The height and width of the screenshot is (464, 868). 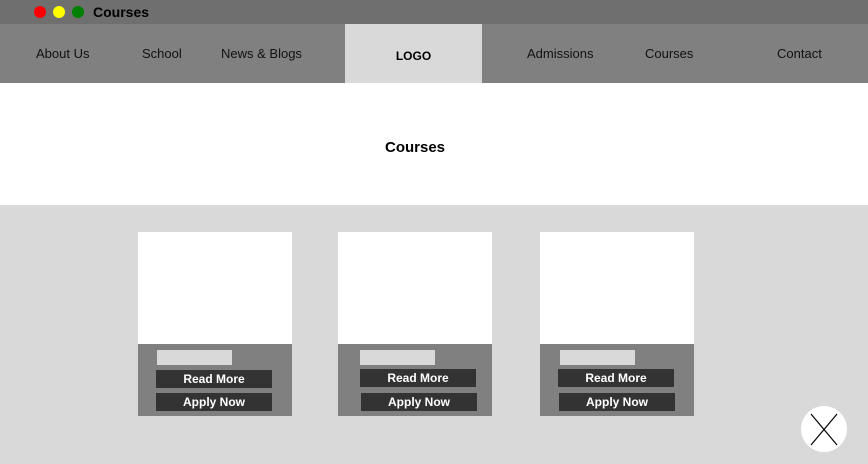 I want to click on nav-item-admissions: Admissions, so click(x=560, y=53).